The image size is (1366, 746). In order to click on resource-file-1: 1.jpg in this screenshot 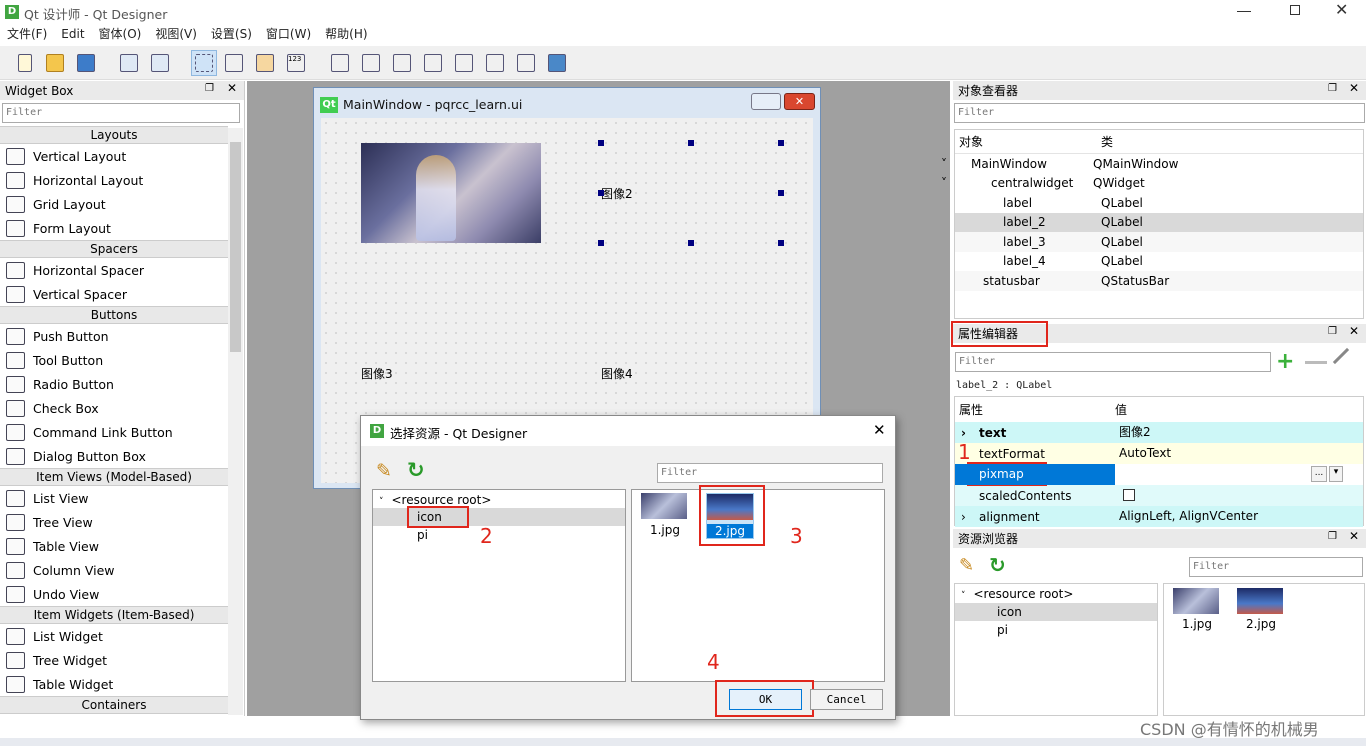, I will do `click(1197, 609)`.